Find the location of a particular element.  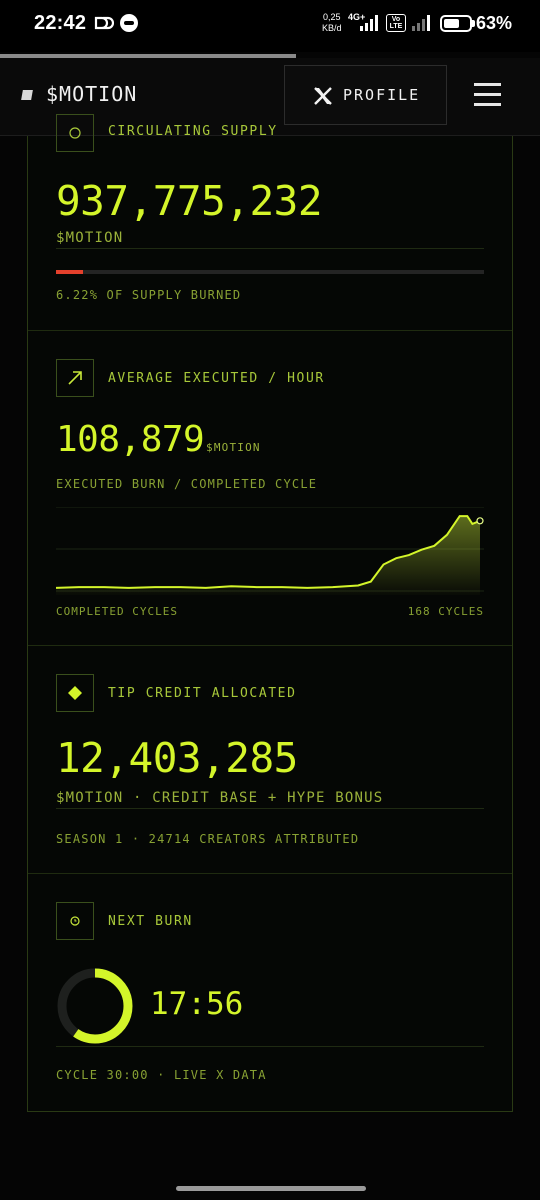

trend-box is located at coordinates (75, 378).